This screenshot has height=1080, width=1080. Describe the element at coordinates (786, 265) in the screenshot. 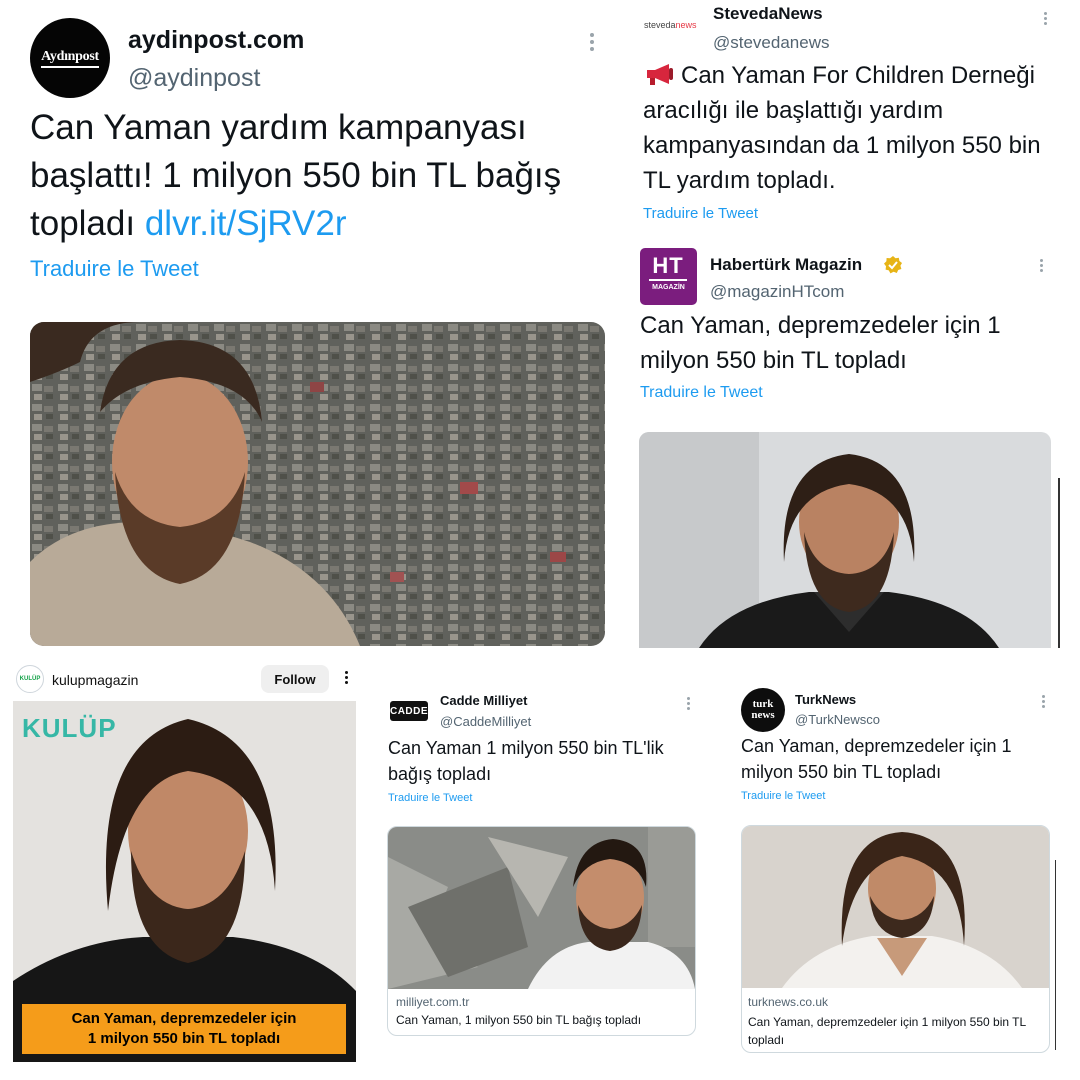

I see `haberturk-display-name: Habertürk Magazin` at that location.